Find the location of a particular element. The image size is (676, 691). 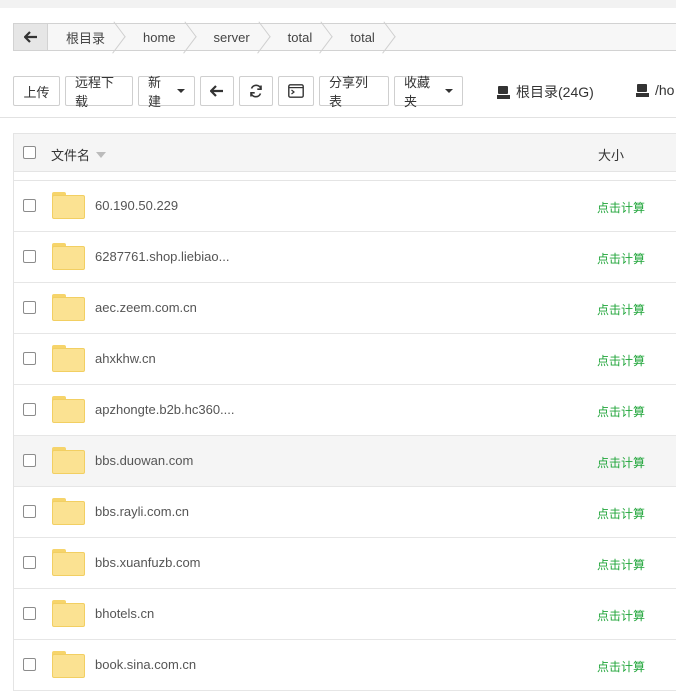

divider is located at coordinates (338, 117).